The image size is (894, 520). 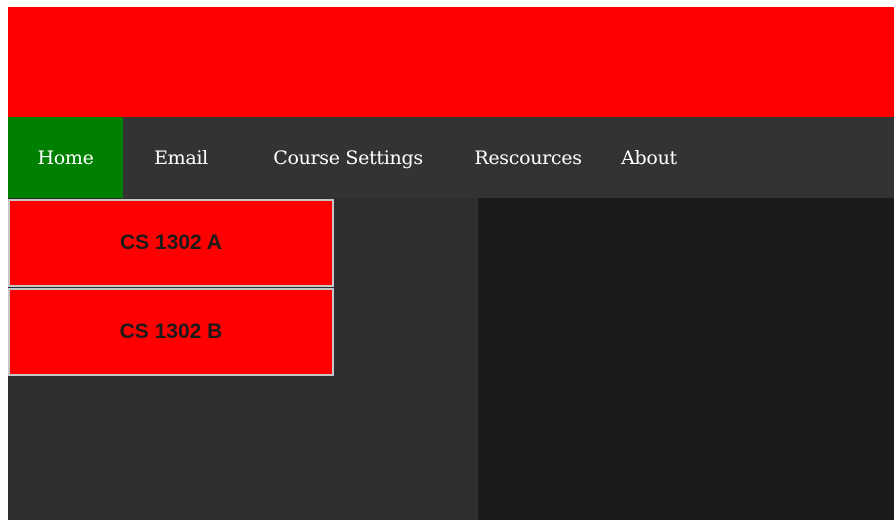 What do you see at coordinates (649, 157) in the screenshot?
I see `nav-item-about: About` at bounding box center [649, 157].